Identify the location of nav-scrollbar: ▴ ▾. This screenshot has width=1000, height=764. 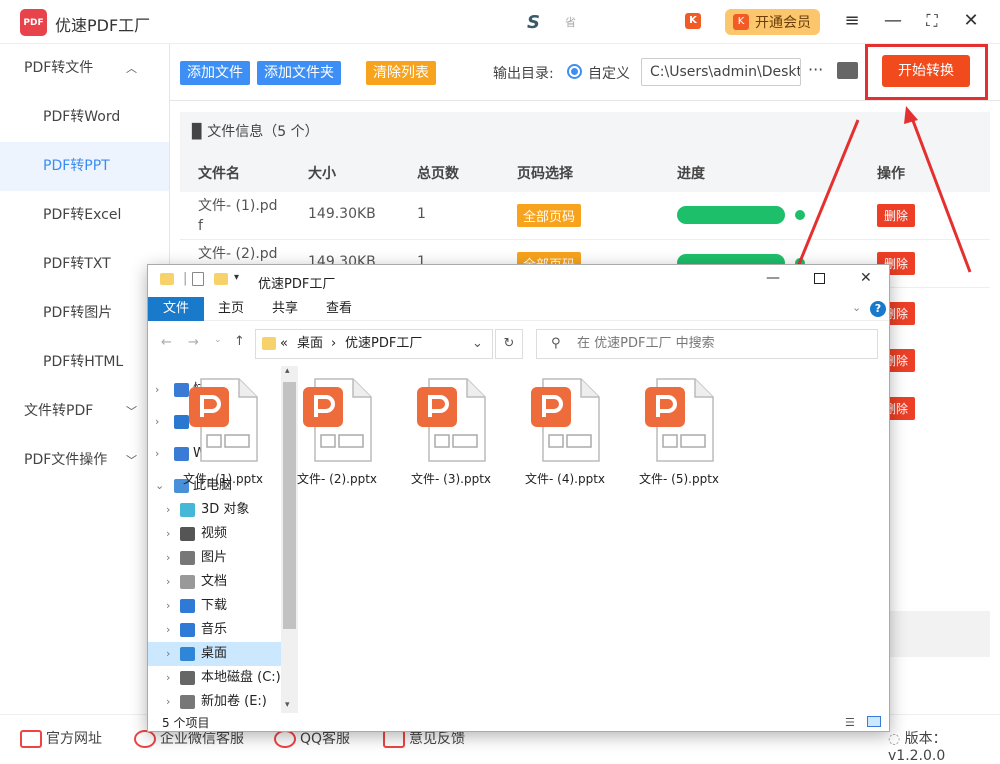
(289, 539).